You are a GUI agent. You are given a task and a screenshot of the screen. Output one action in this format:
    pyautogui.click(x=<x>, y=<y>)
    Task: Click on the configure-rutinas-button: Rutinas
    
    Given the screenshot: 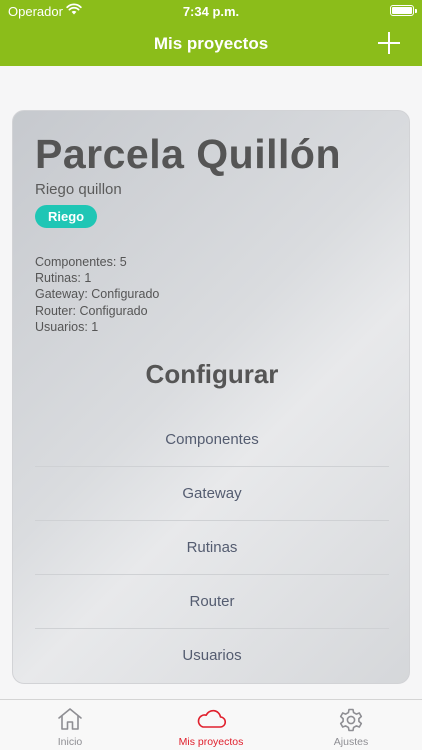 What is the action you would take?
    pyautogui.click(x=212, y=548)
    